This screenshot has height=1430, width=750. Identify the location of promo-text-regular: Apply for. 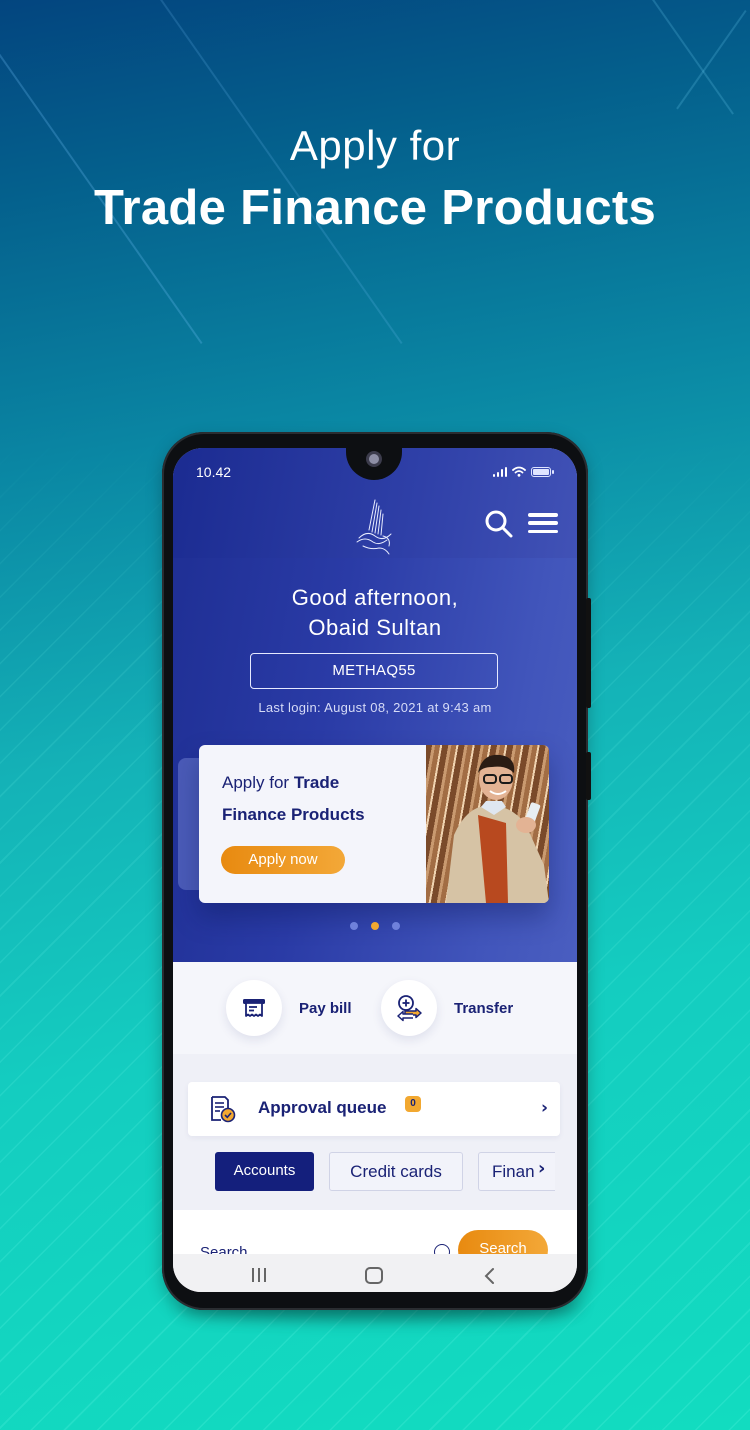
(258, 782).